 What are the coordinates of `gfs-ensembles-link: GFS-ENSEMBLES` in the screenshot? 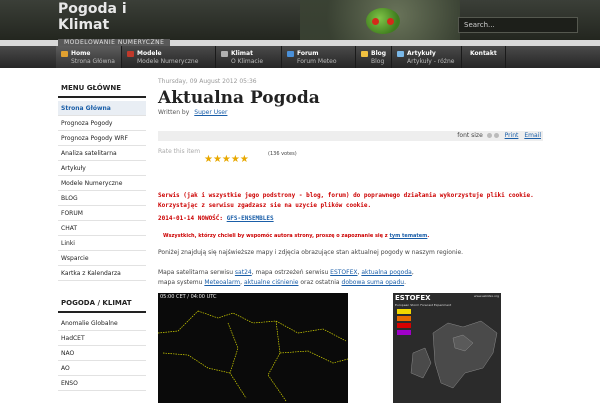 It's located at (250, 218).